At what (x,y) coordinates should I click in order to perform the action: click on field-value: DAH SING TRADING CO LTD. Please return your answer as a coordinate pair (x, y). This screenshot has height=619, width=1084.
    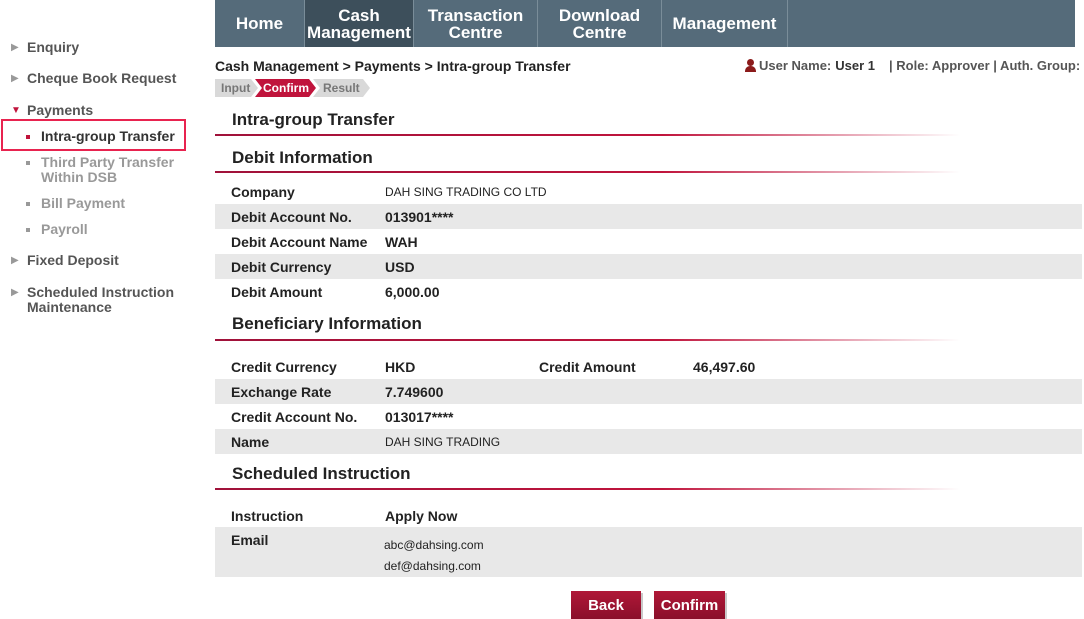
    Looking at the image, I should click on (466, 192).